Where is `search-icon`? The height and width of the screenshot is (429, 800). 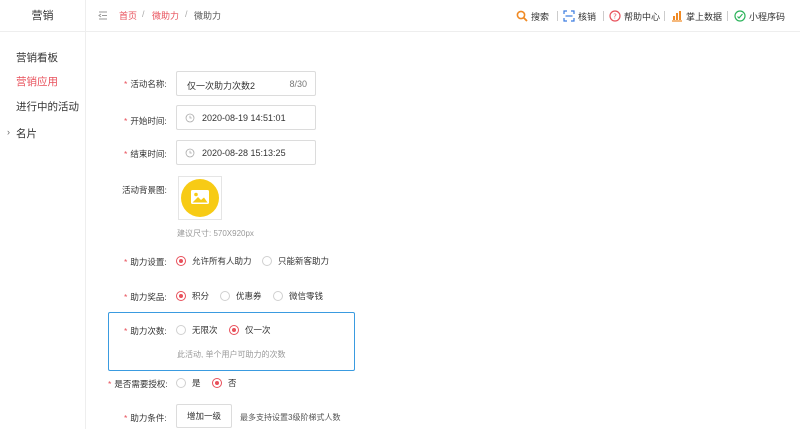 search-icon is located at coordinates (522, 16).